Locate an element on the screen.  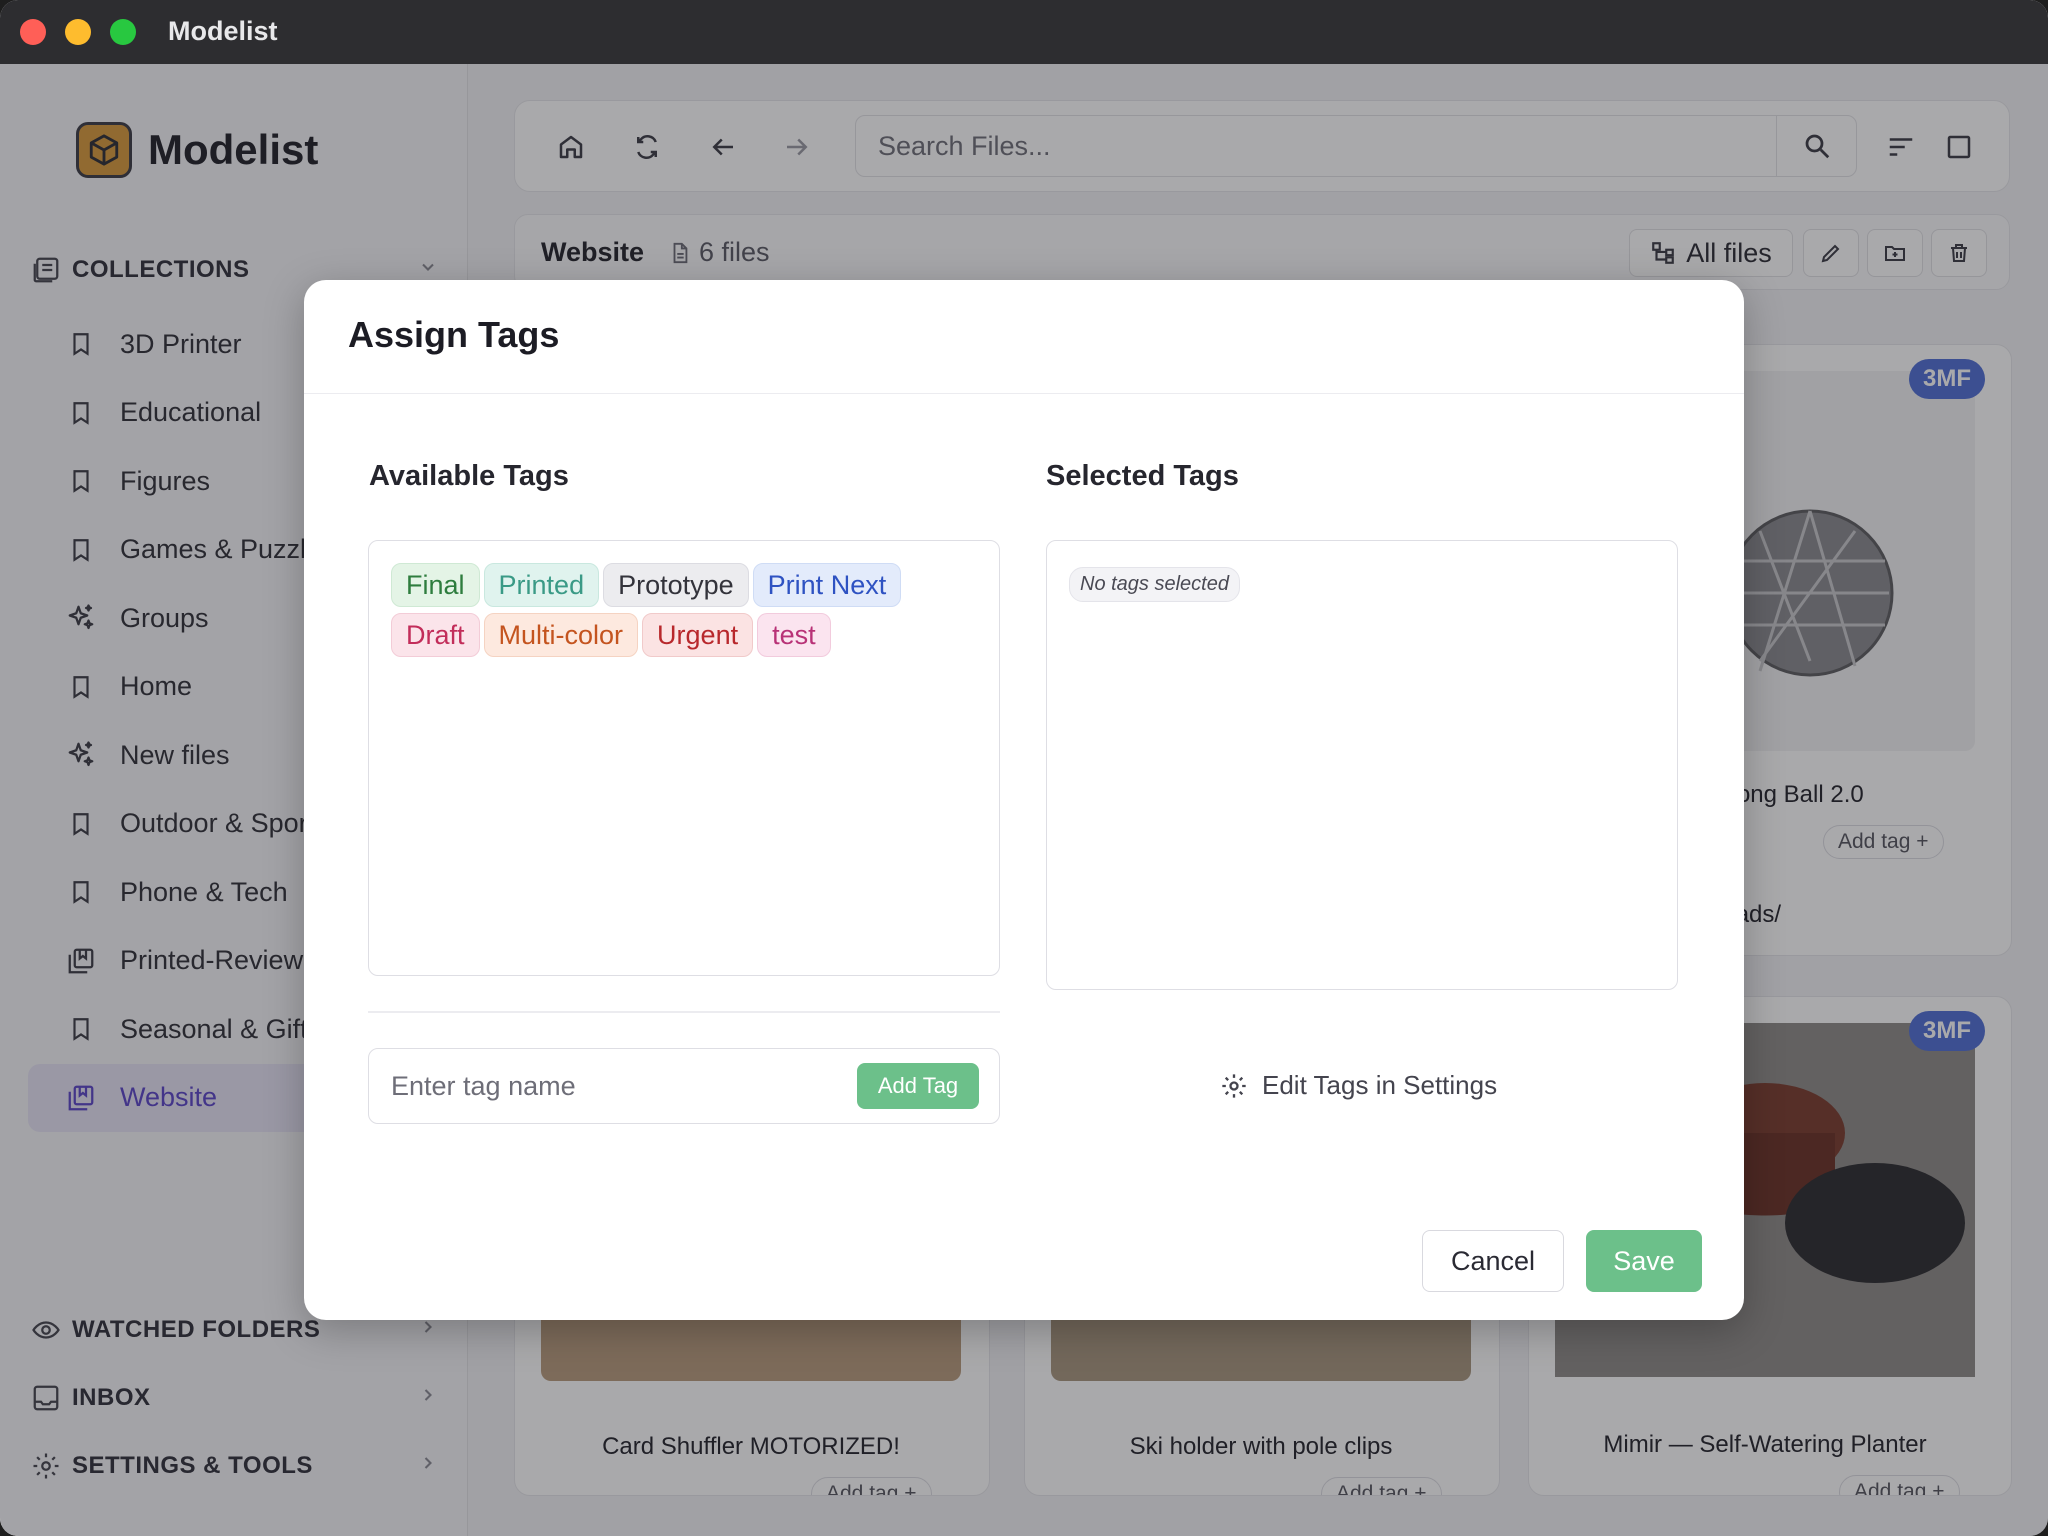
divider is located at coordinates (684, 1012).